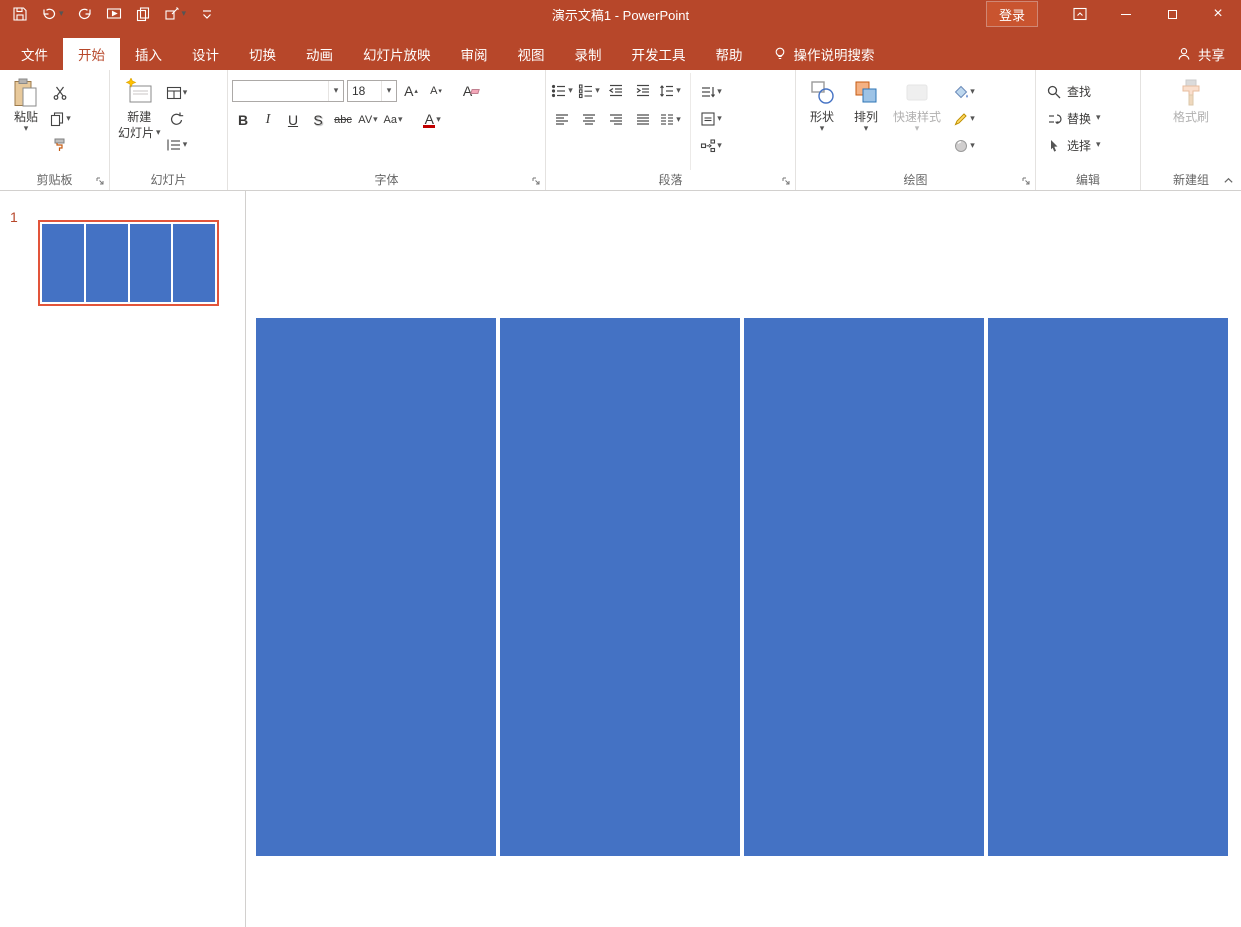  What do you see at coordinates (335, 91) in the screenshot?
I see `font-name-dropdown-arrow` at bounding box center [335, 91].